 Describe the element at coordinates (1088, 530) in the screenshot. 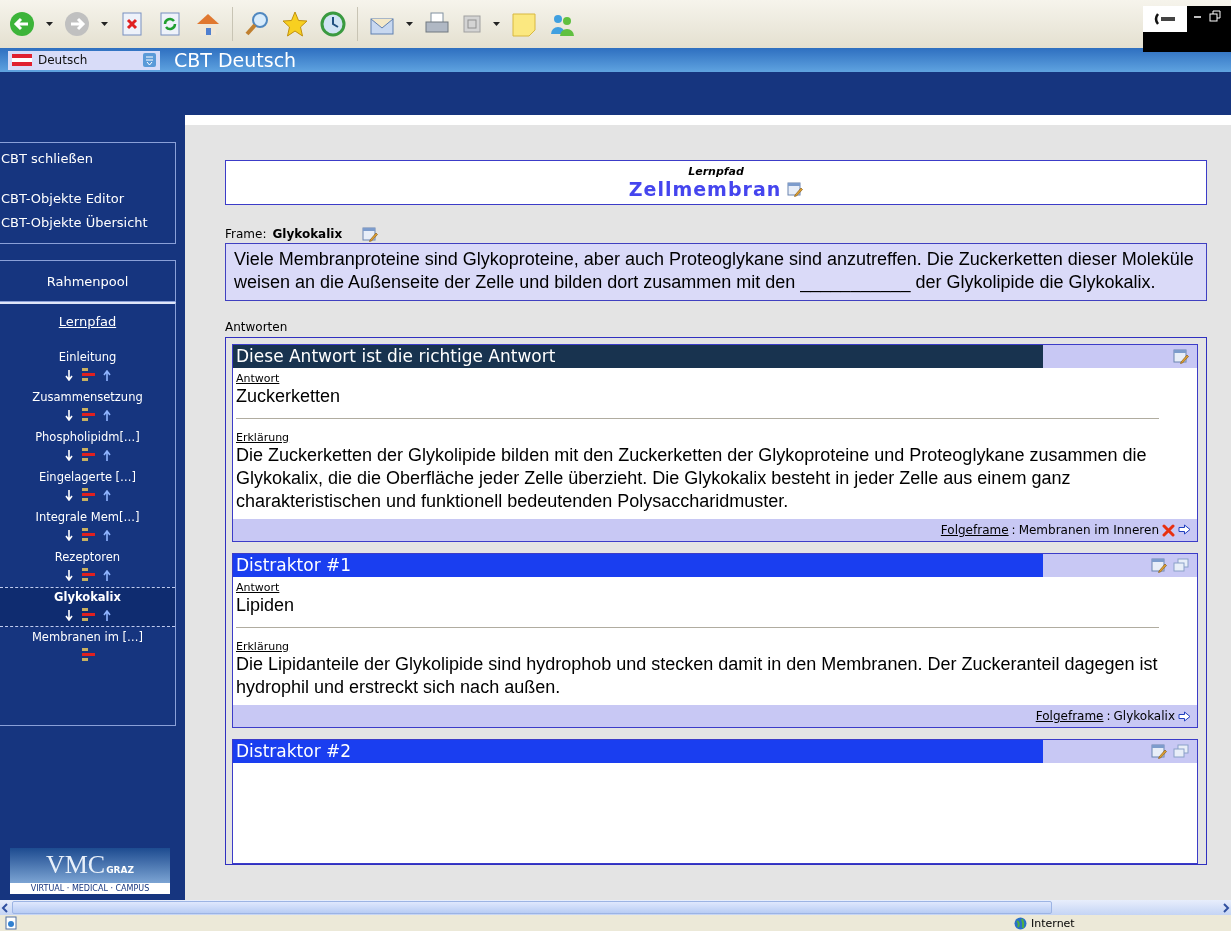

I see `next-frame-name: Membranen im Inneren` at that location.